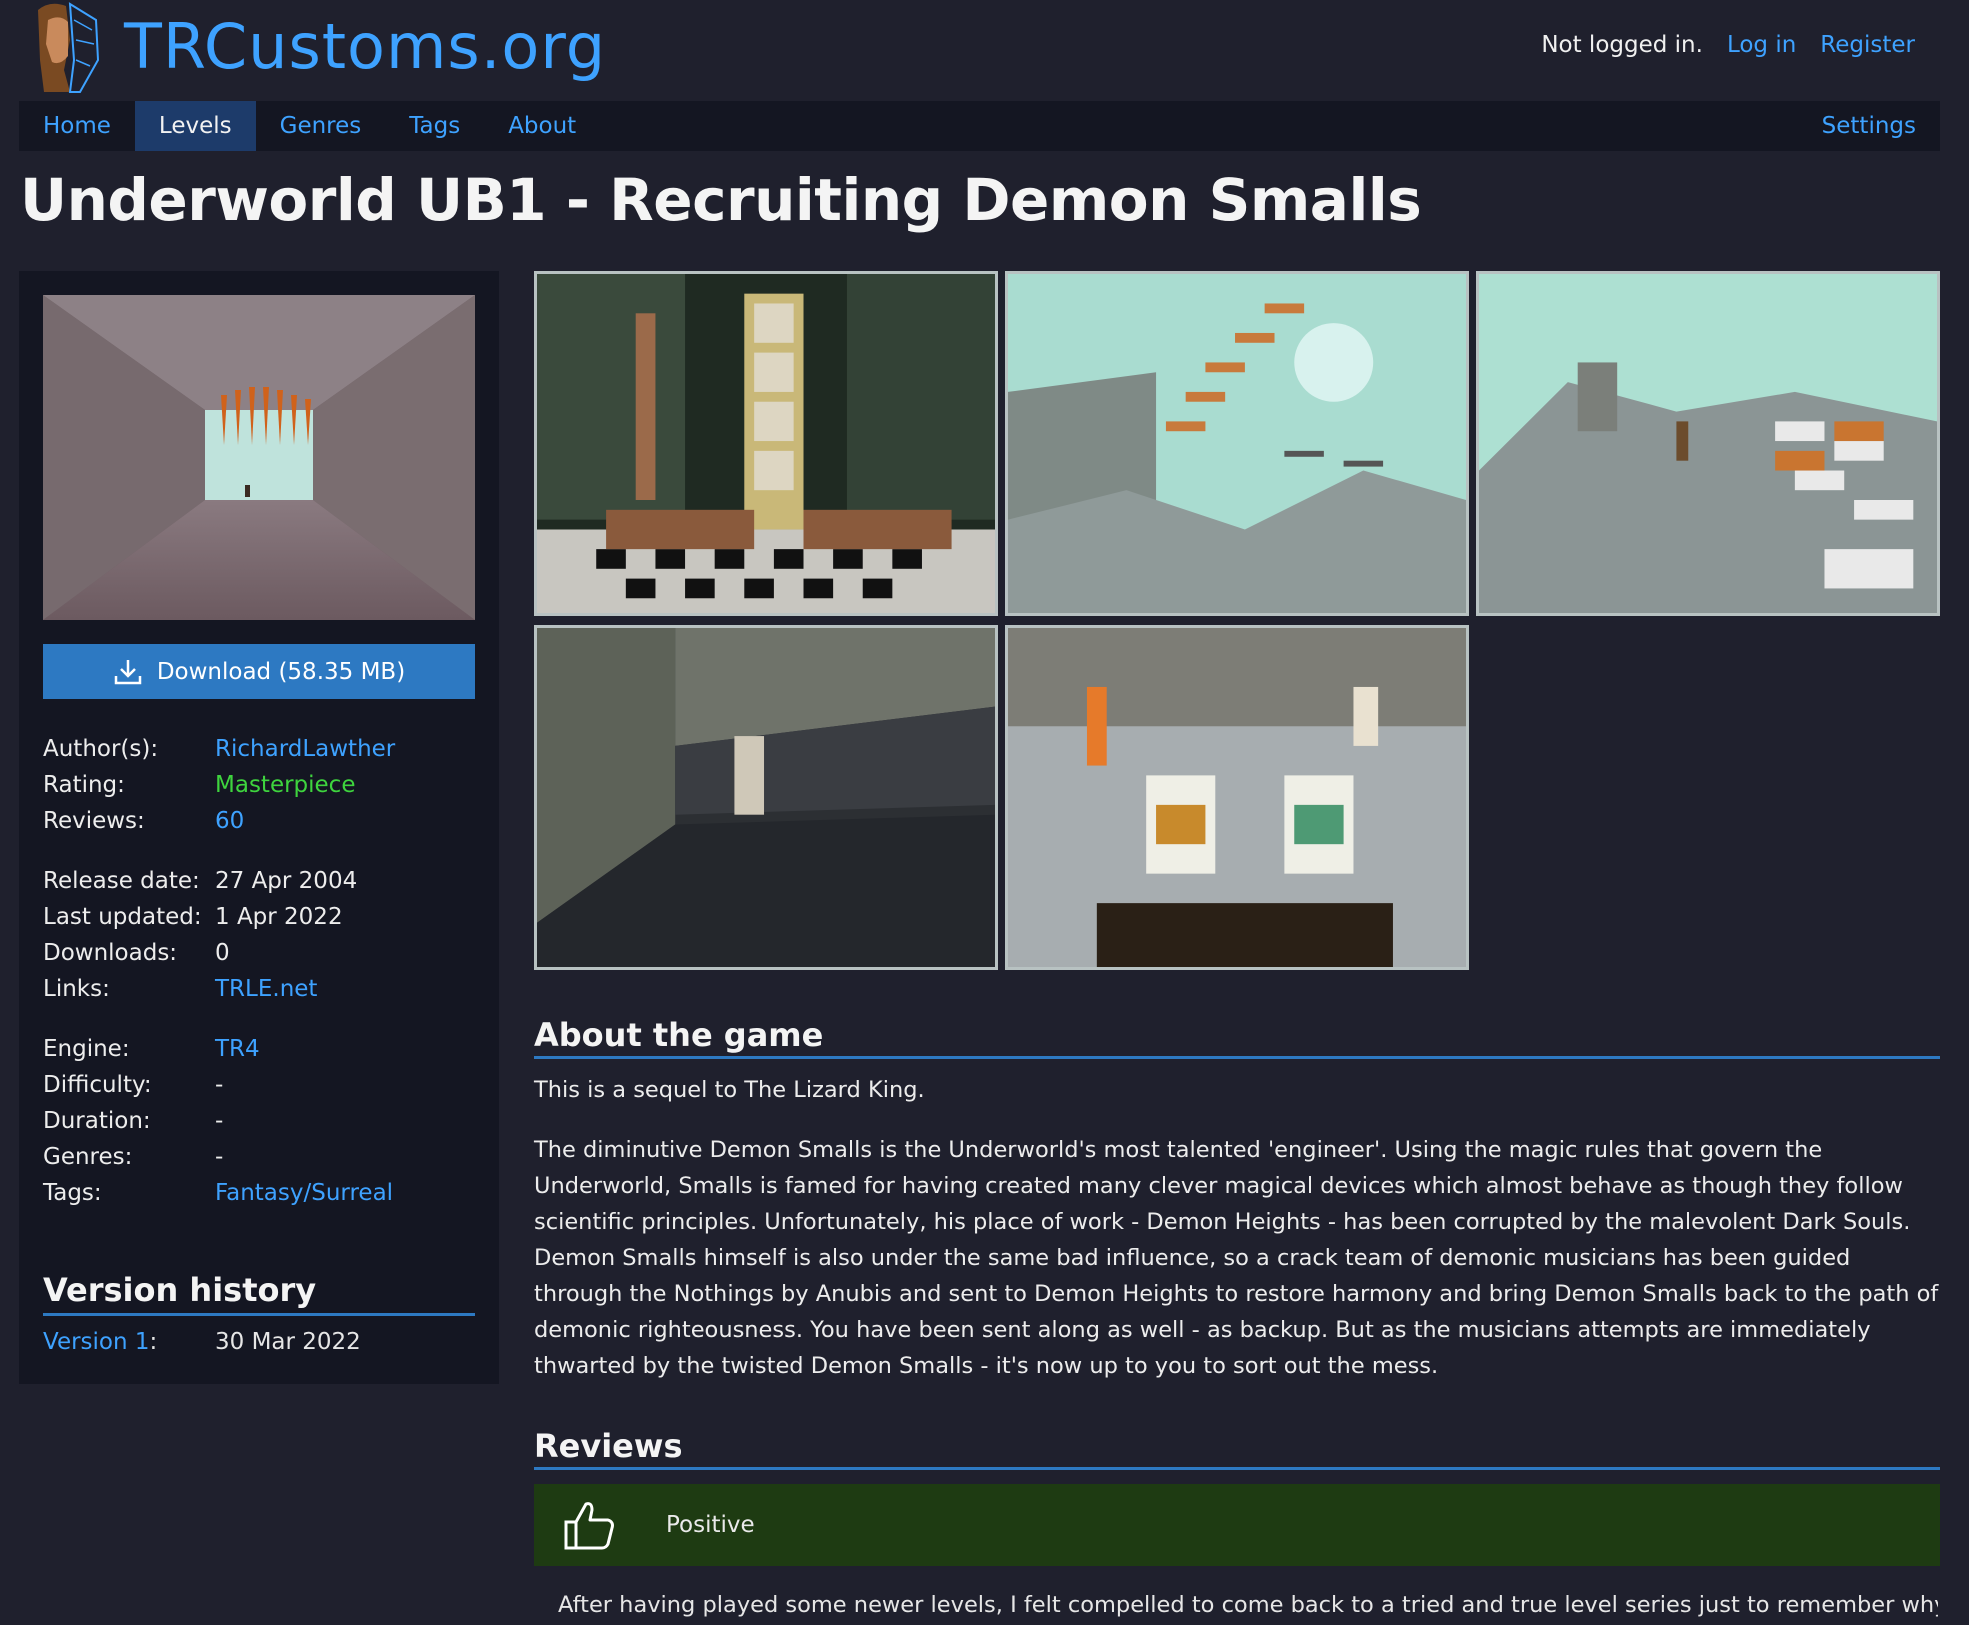 Image resolution: width=1969 pixels, height=1625 pixels. I want to click on info-label: Engine:, so click(86, 1049).